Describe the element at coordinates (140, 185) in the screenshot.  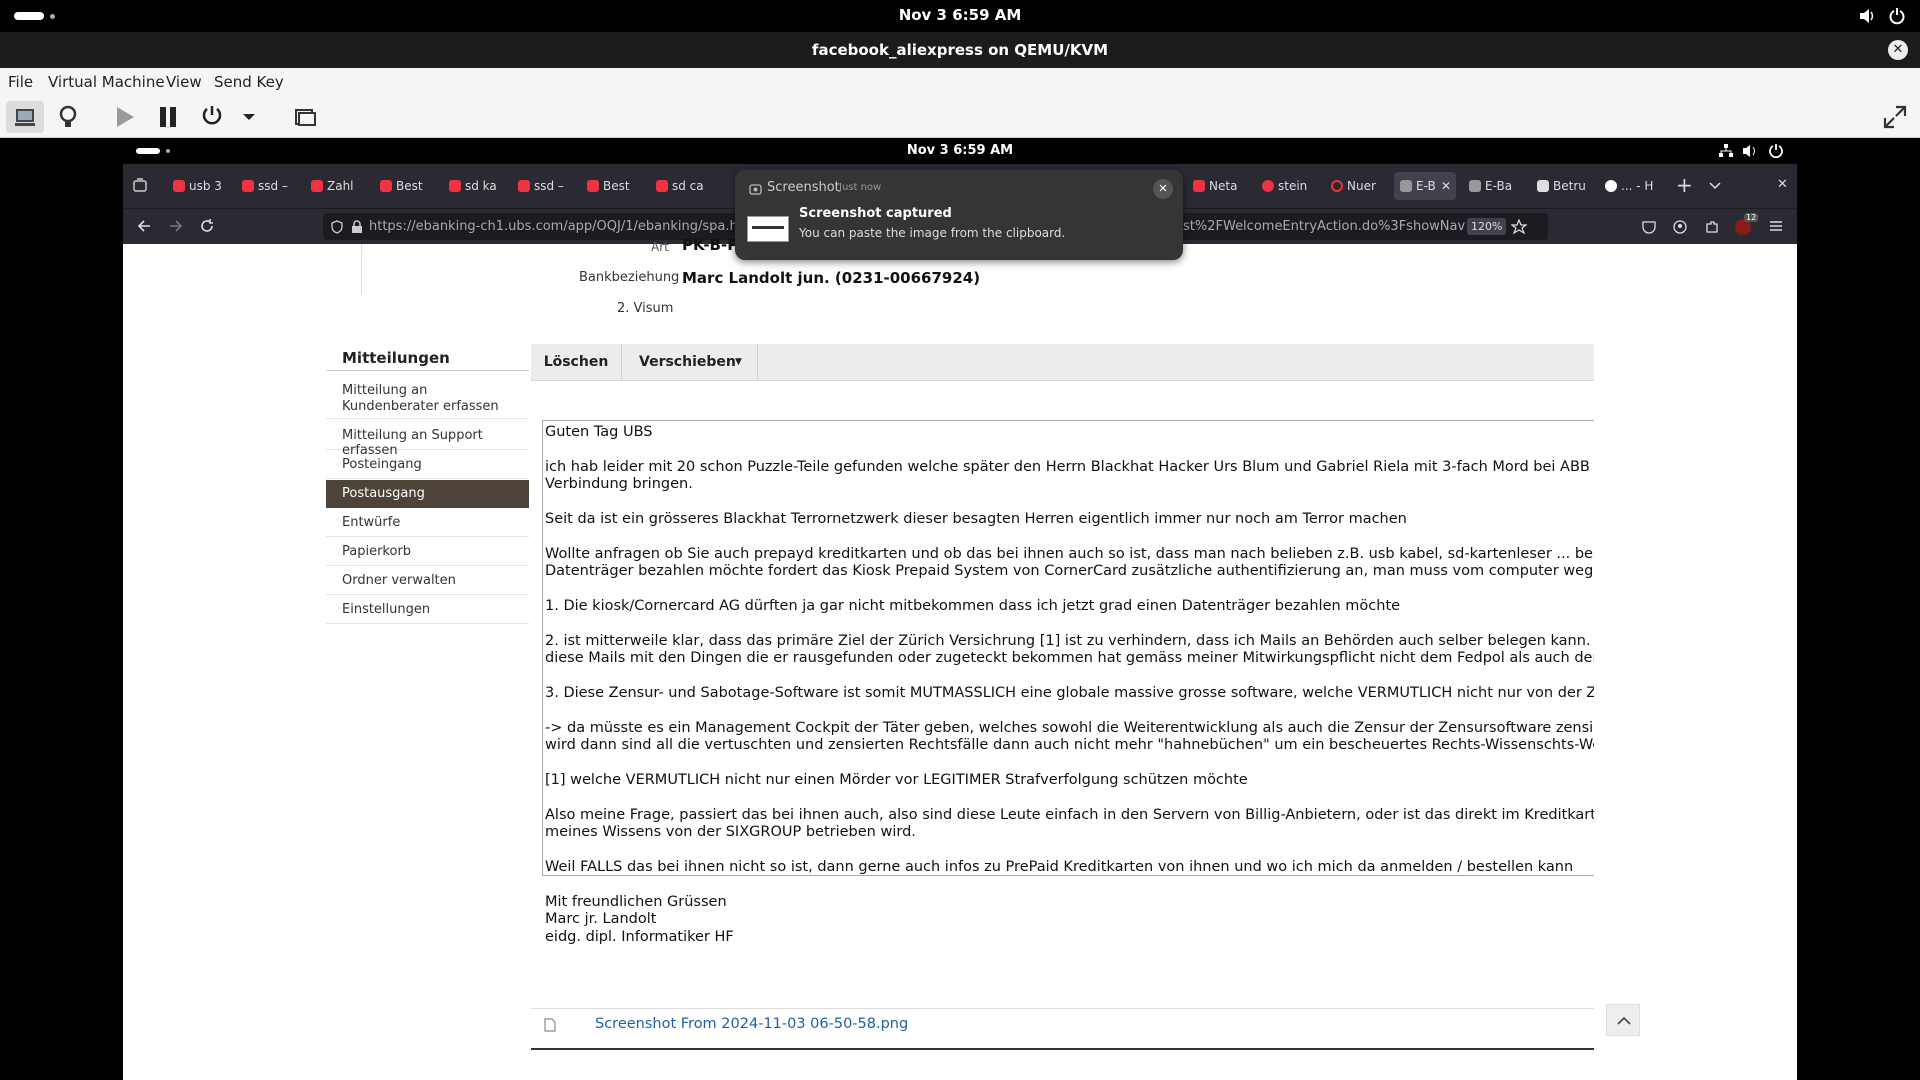
I see `tab-overview-icon` at that location.